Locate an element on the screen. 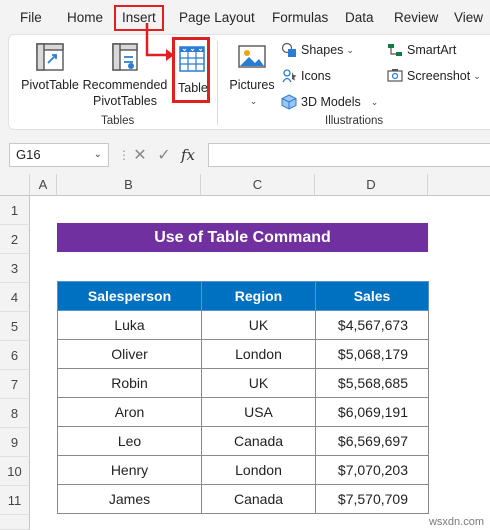  chevron-down-icon: ⌄ is located at coordinates (98, 155).